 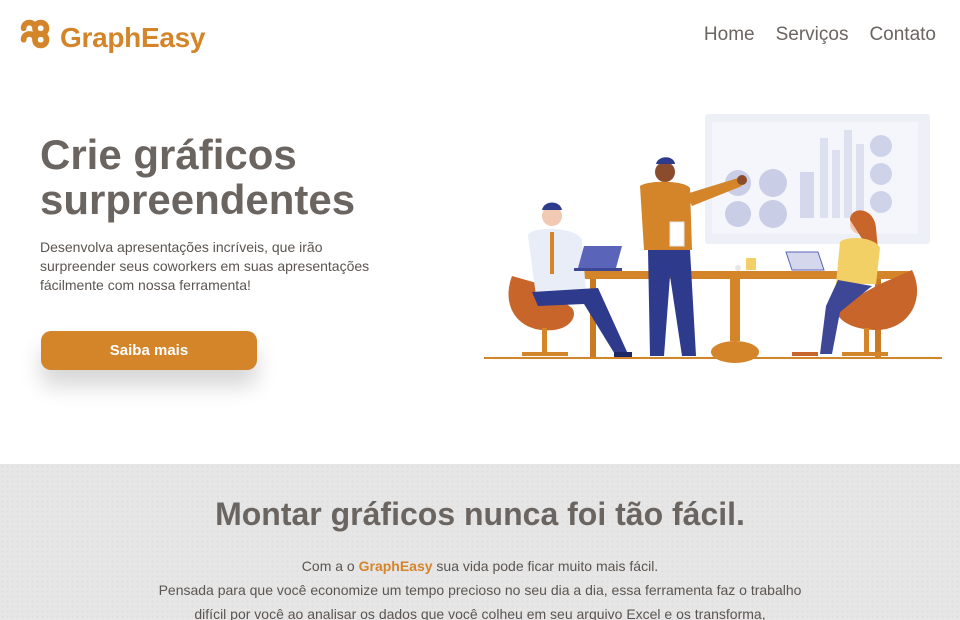 What do you see at coordinates (729, 35) in the screenshot?
I see `nav-home-link: Home` at bounding box center [729, 35].